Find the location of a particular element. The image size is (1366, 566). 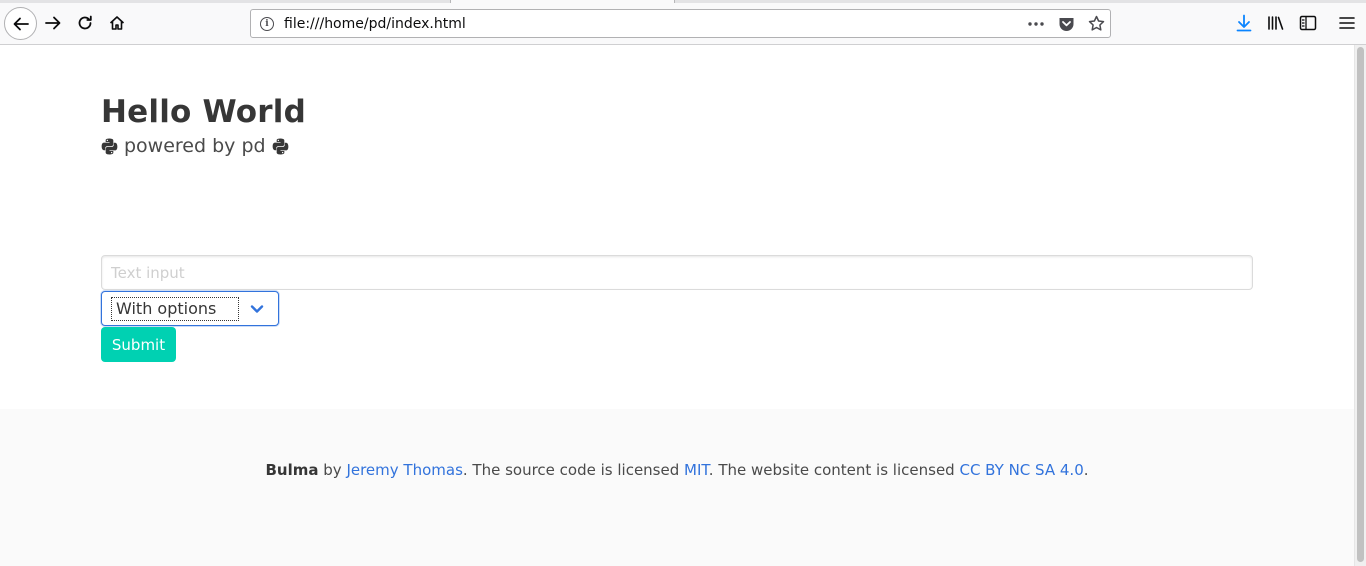

site-info-icon: i is located at coordinates (267, 23).